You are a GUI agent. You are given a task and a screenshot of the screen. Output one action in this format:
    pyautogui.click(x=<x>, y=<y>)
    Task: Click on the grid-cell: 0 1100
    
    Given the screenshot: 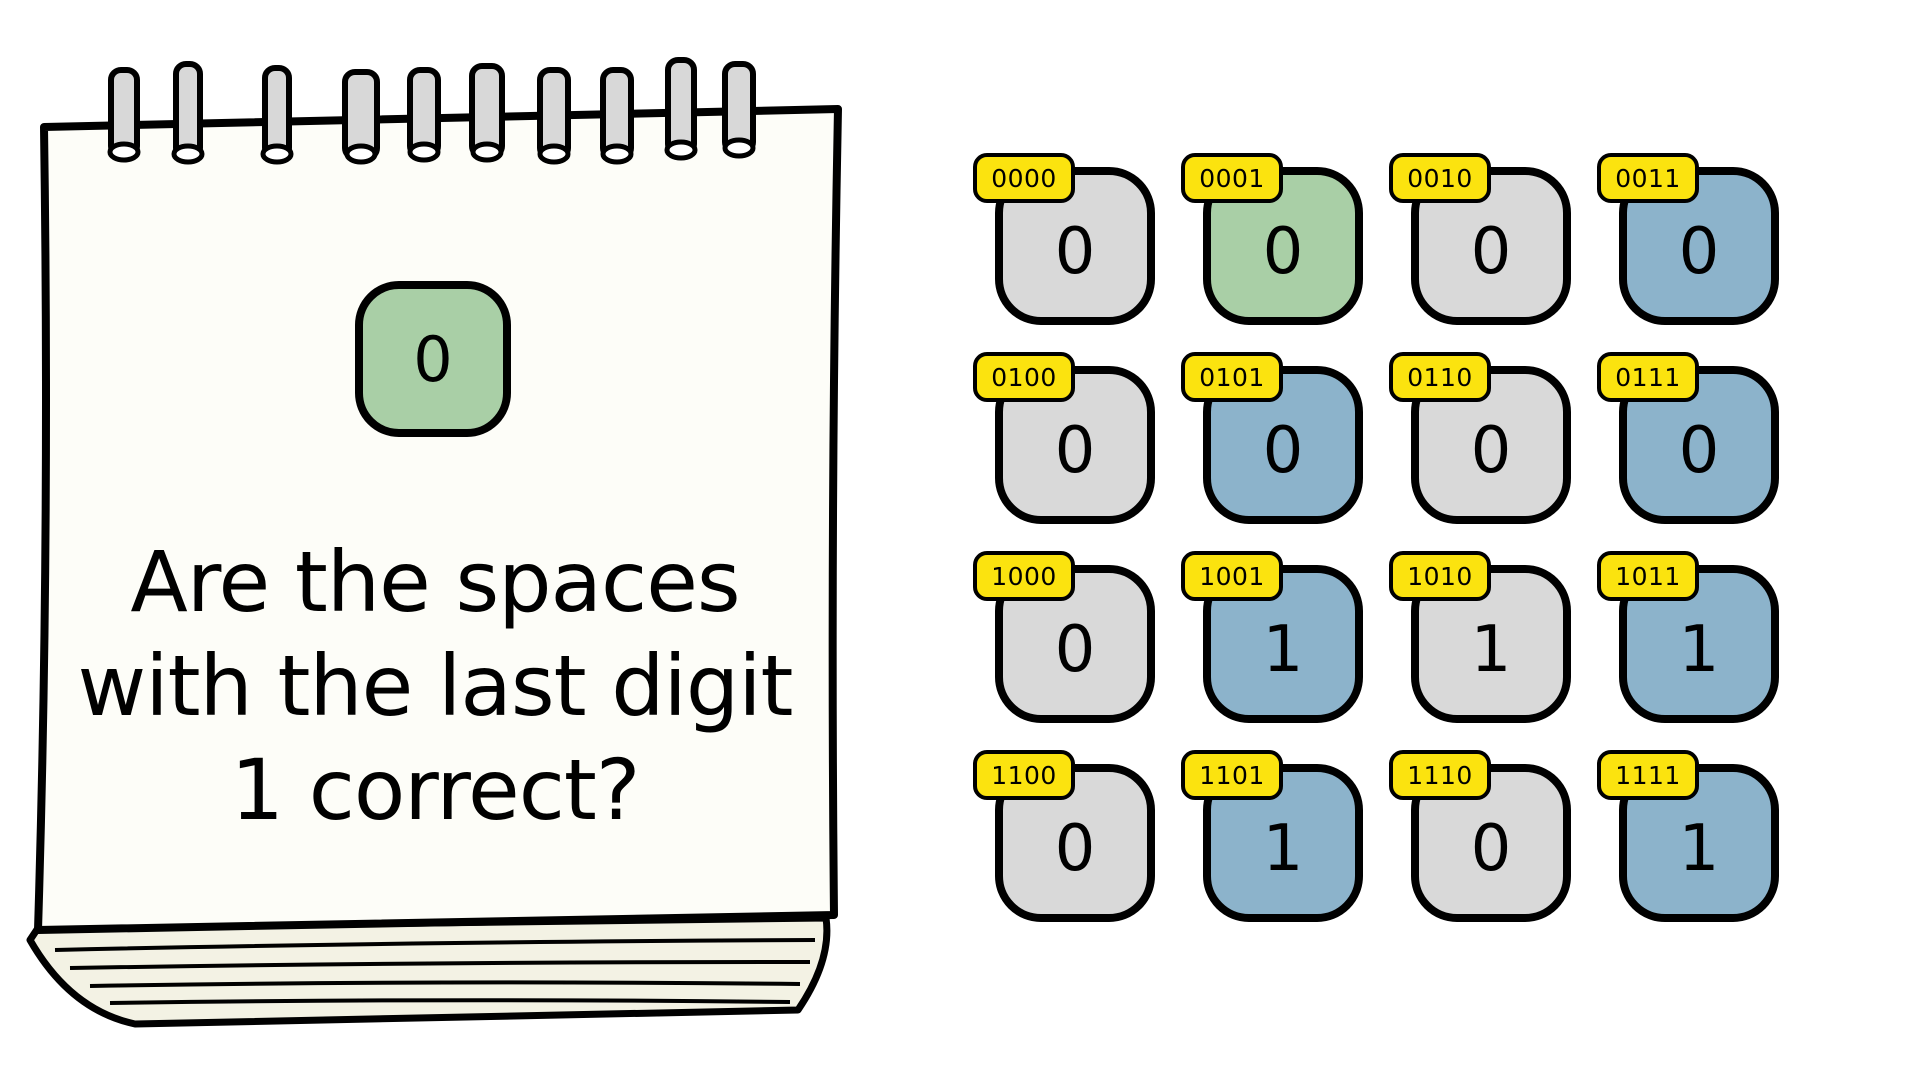 What is the action you would take?
    pyautogui.click(x=1070, y=842)
    